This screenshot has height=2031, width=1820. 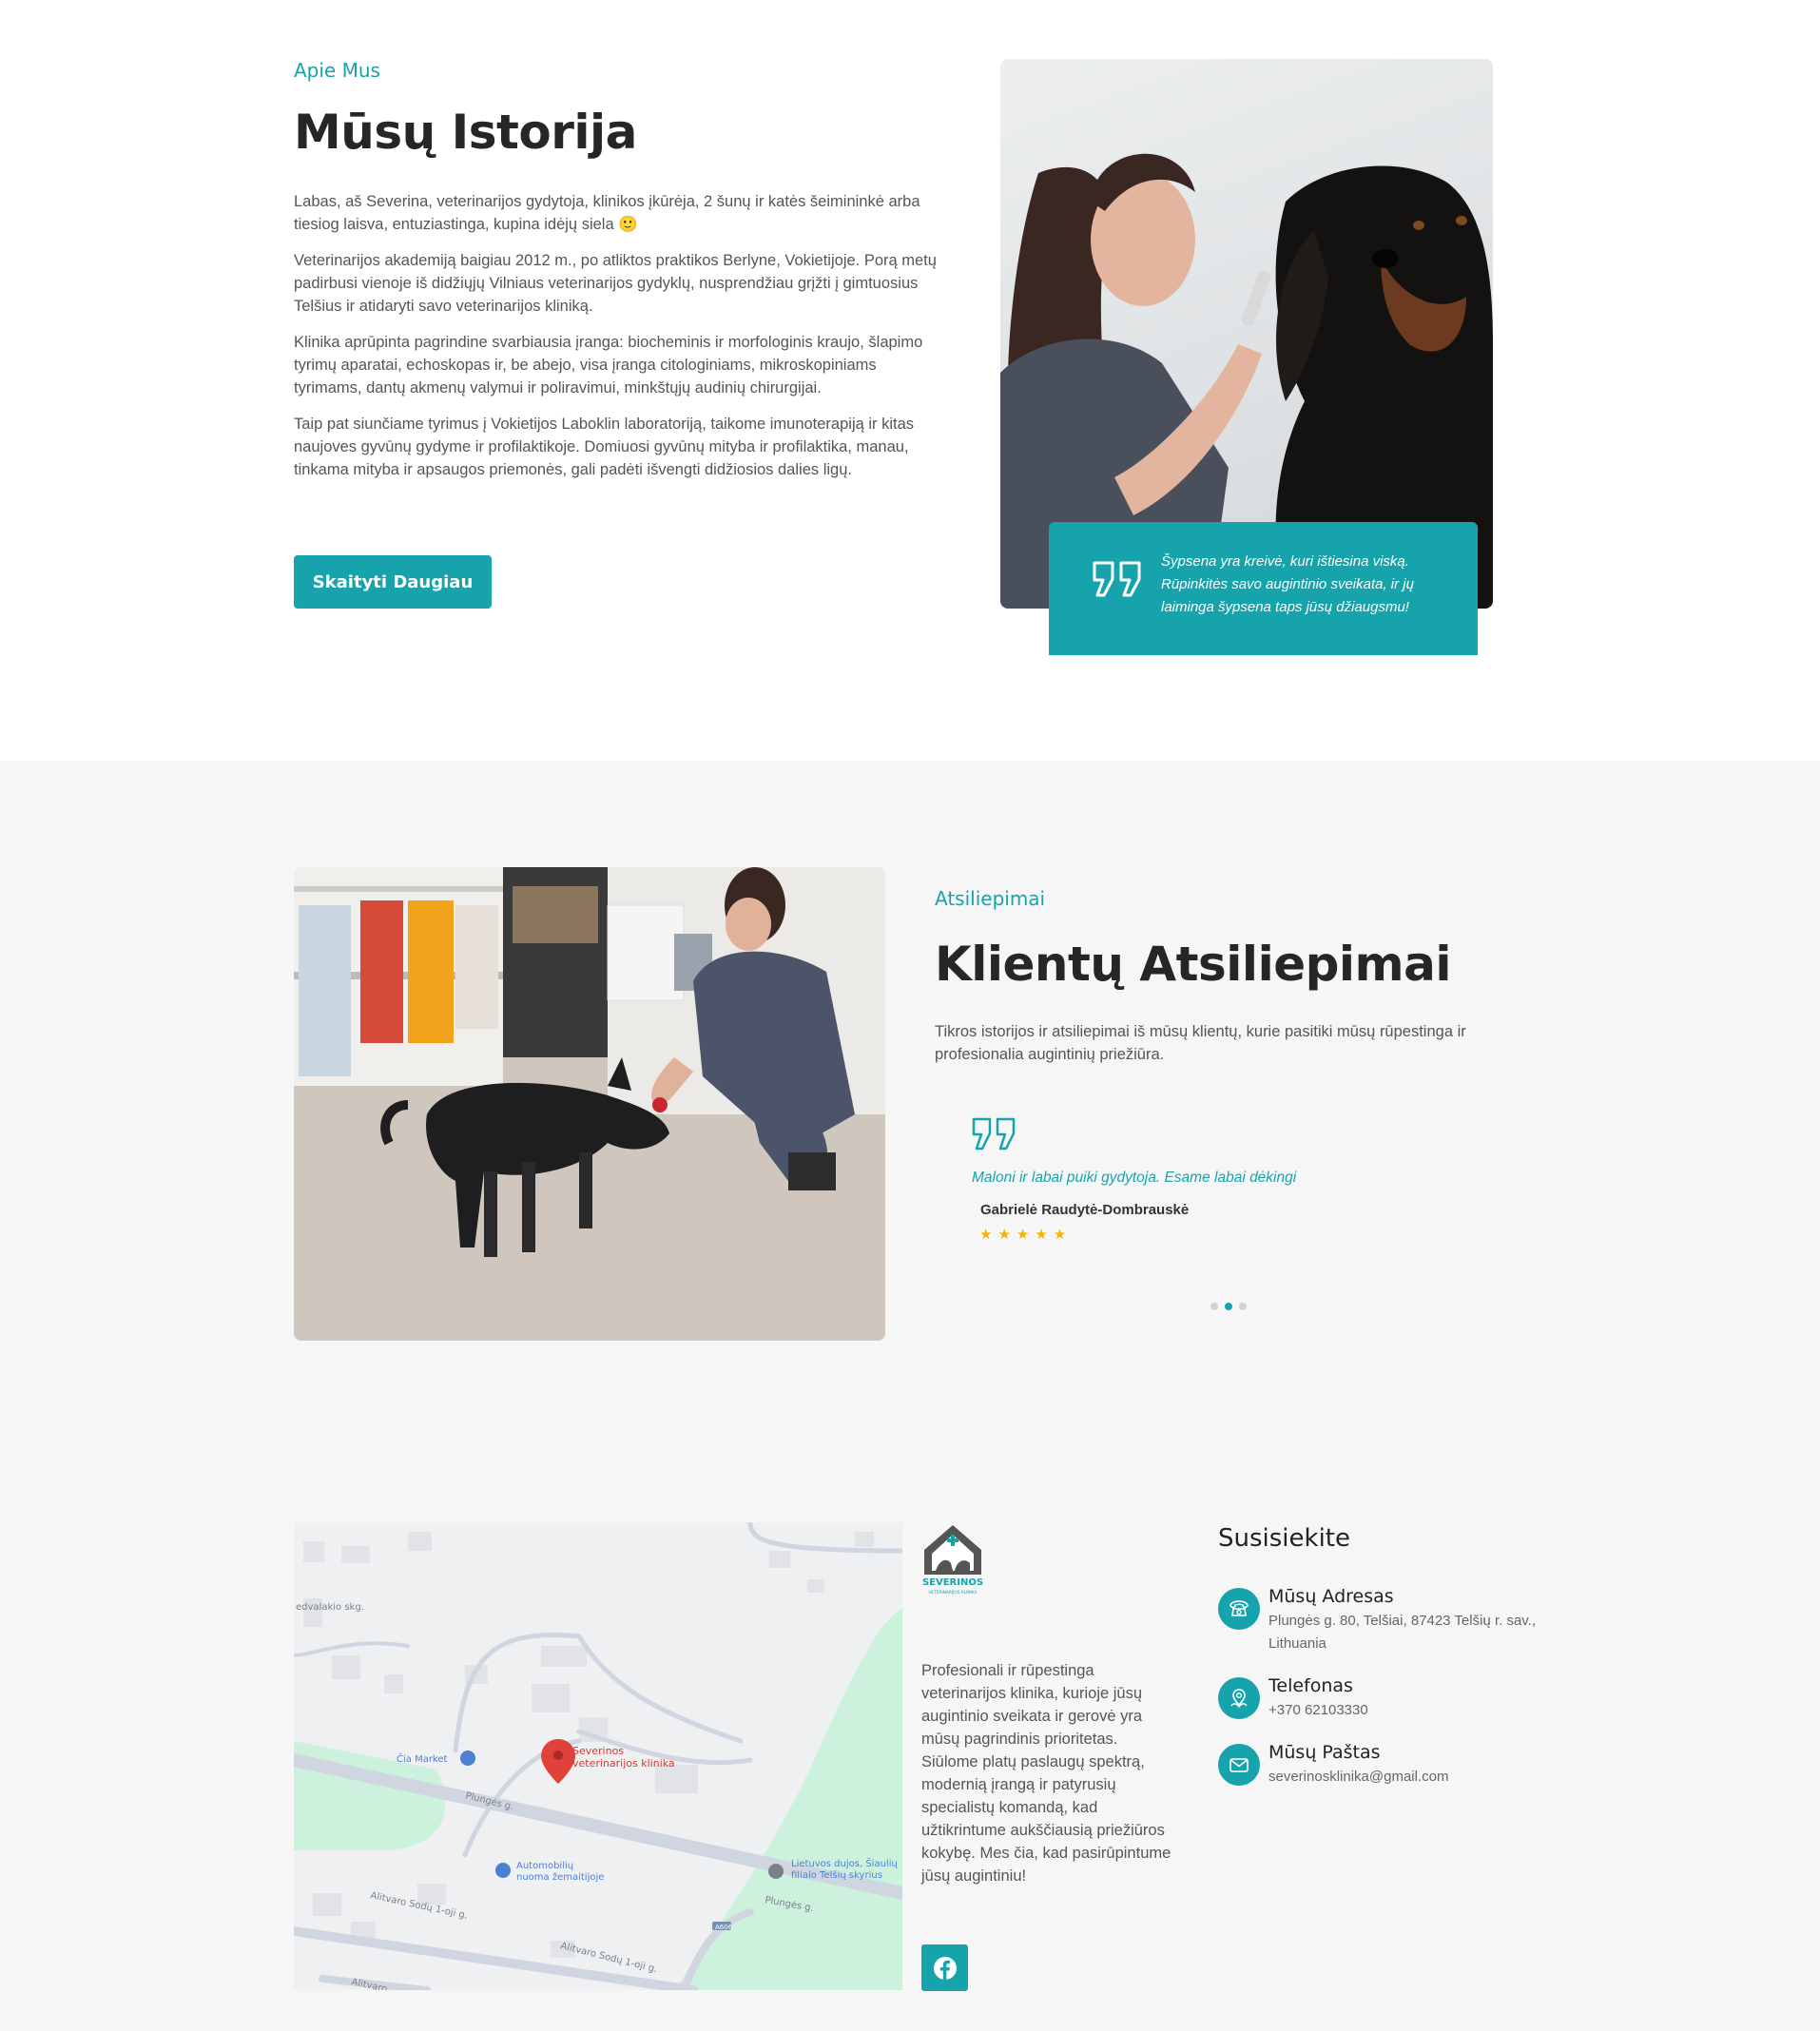 I want to click on contact-value: +370 62103330, so click(x=1414, y=1711).